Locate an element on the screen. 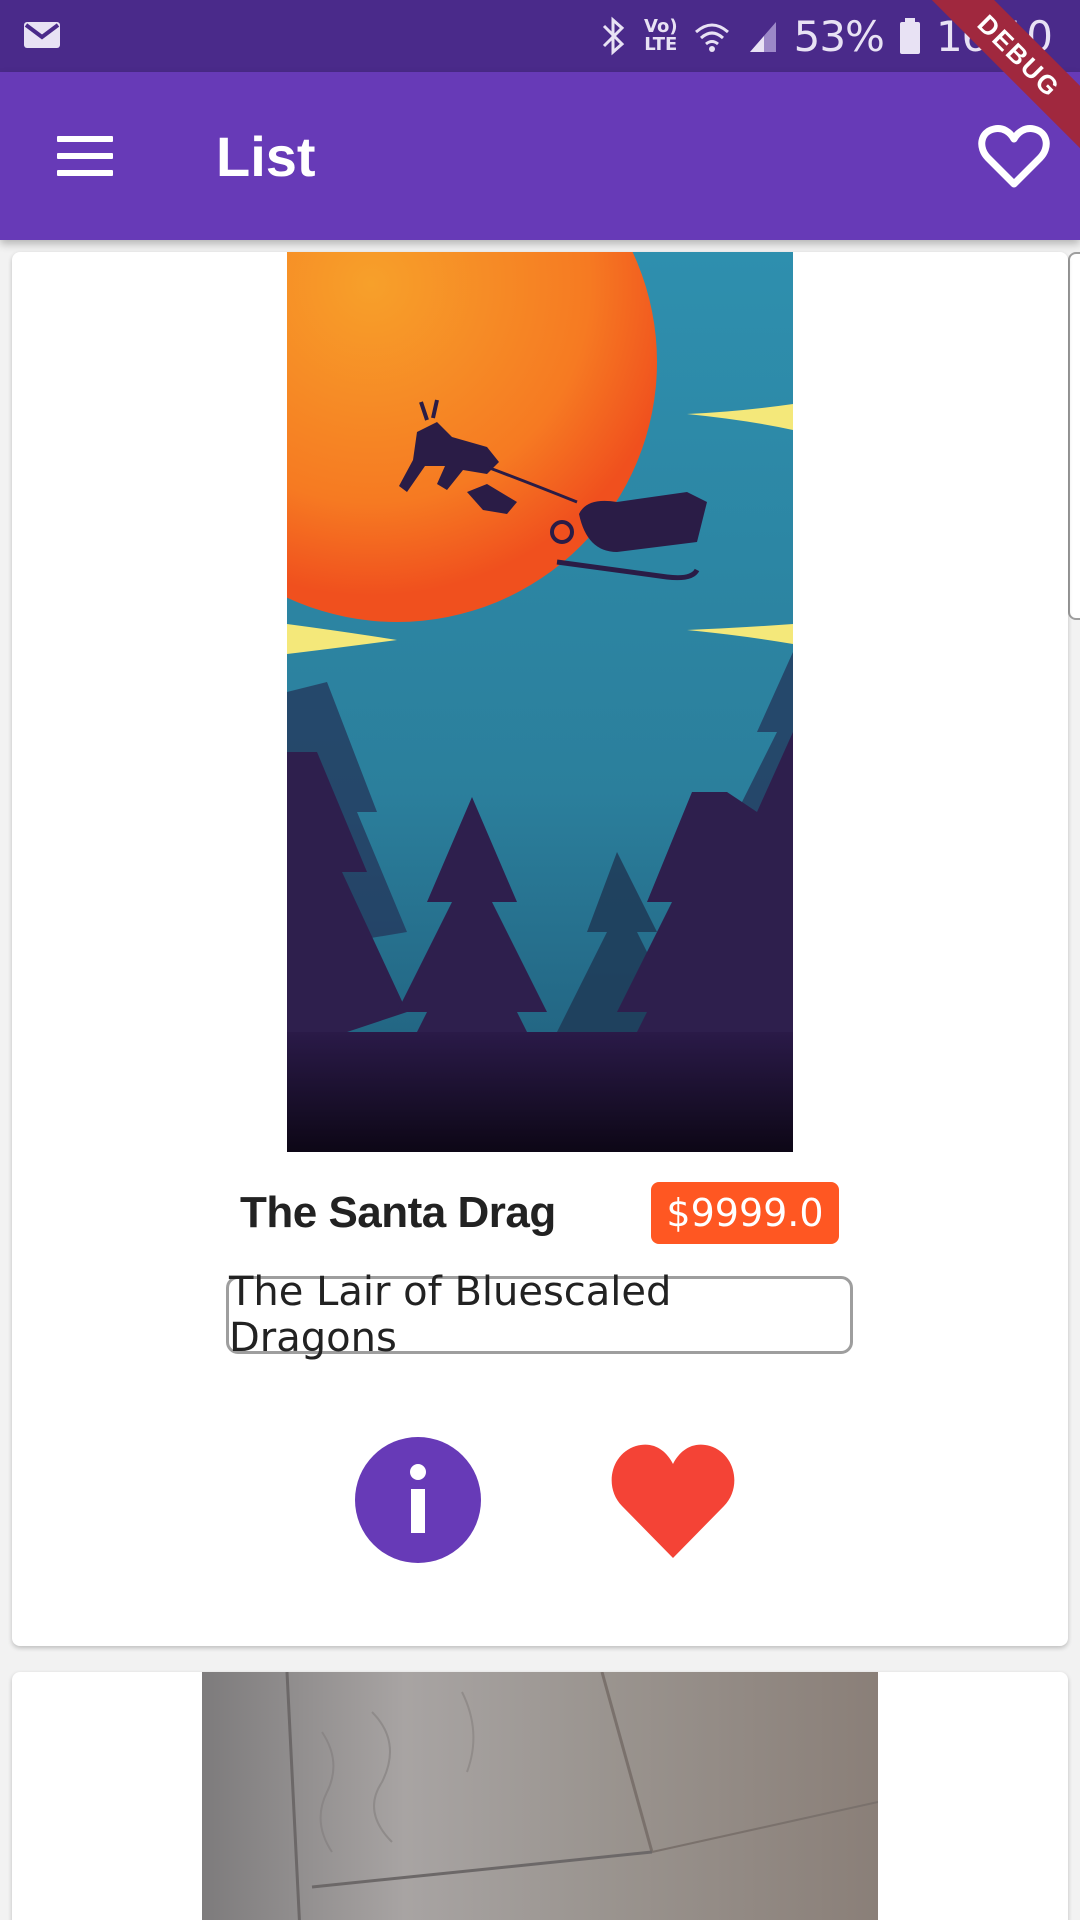 Image resolution: width=1080 pixels, height=1920 pixels. battery-percent: 53% is located at coordinates (839, 36).